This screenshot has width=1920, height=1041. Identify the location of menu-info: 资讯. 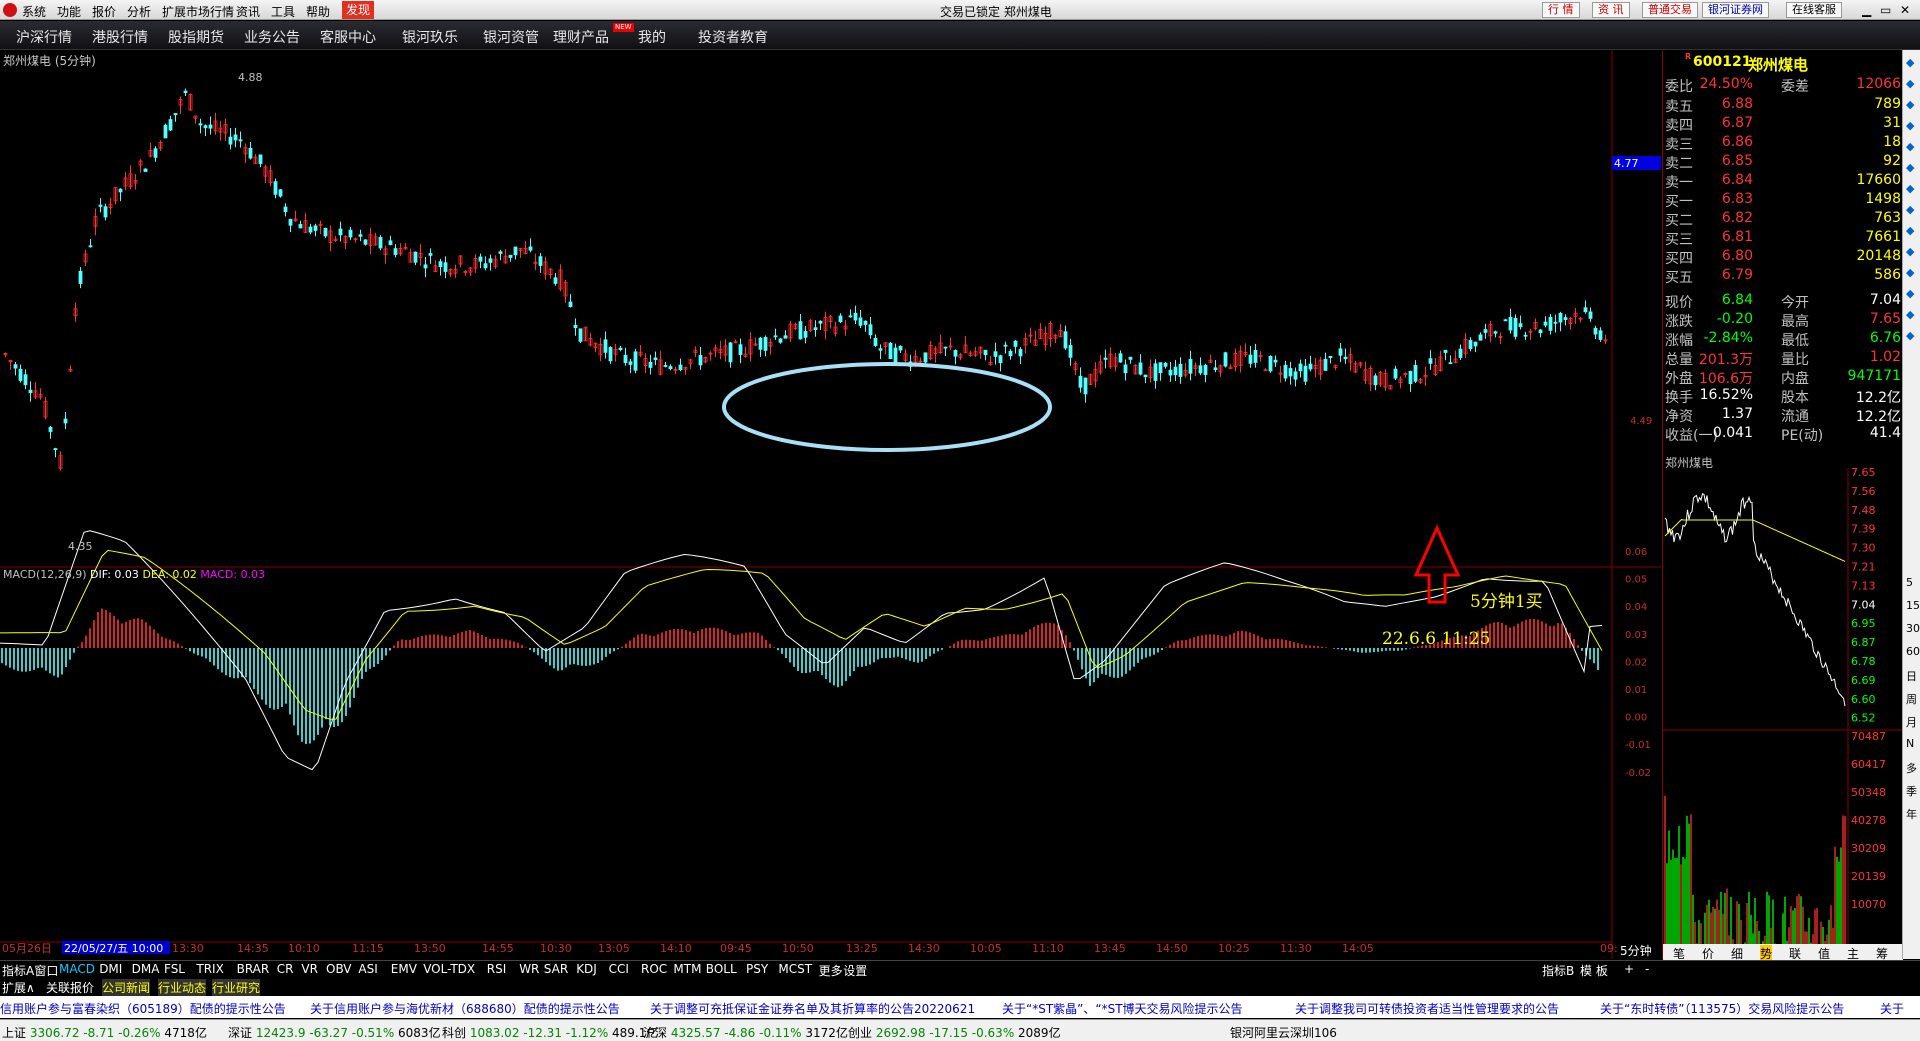
(248, 11).